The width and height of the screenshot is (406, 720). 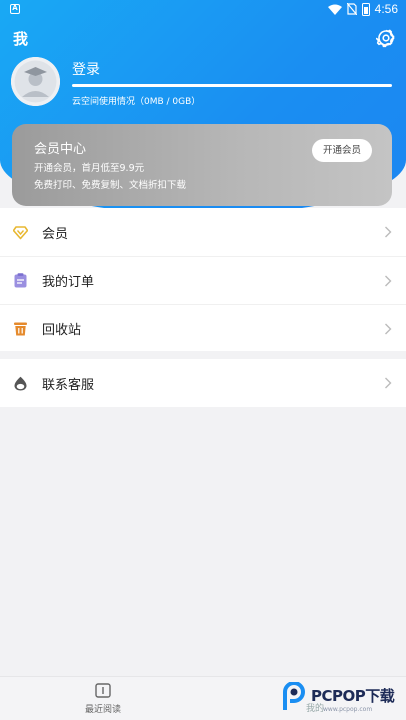 What do you see at coordinates (68, 282) in the screenshot?
I see `menu-item-label: 我的订单` at bounding box center [68, 282].